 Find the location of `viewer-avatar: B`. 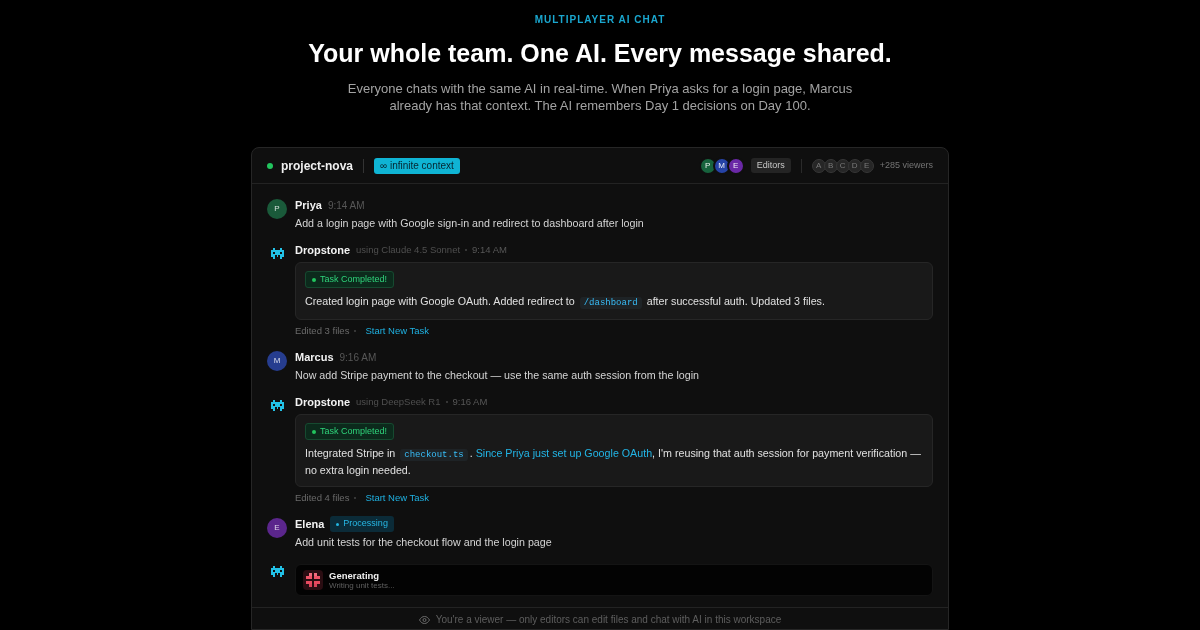

viewer-avatar: B is located at coordinates (830, 165).